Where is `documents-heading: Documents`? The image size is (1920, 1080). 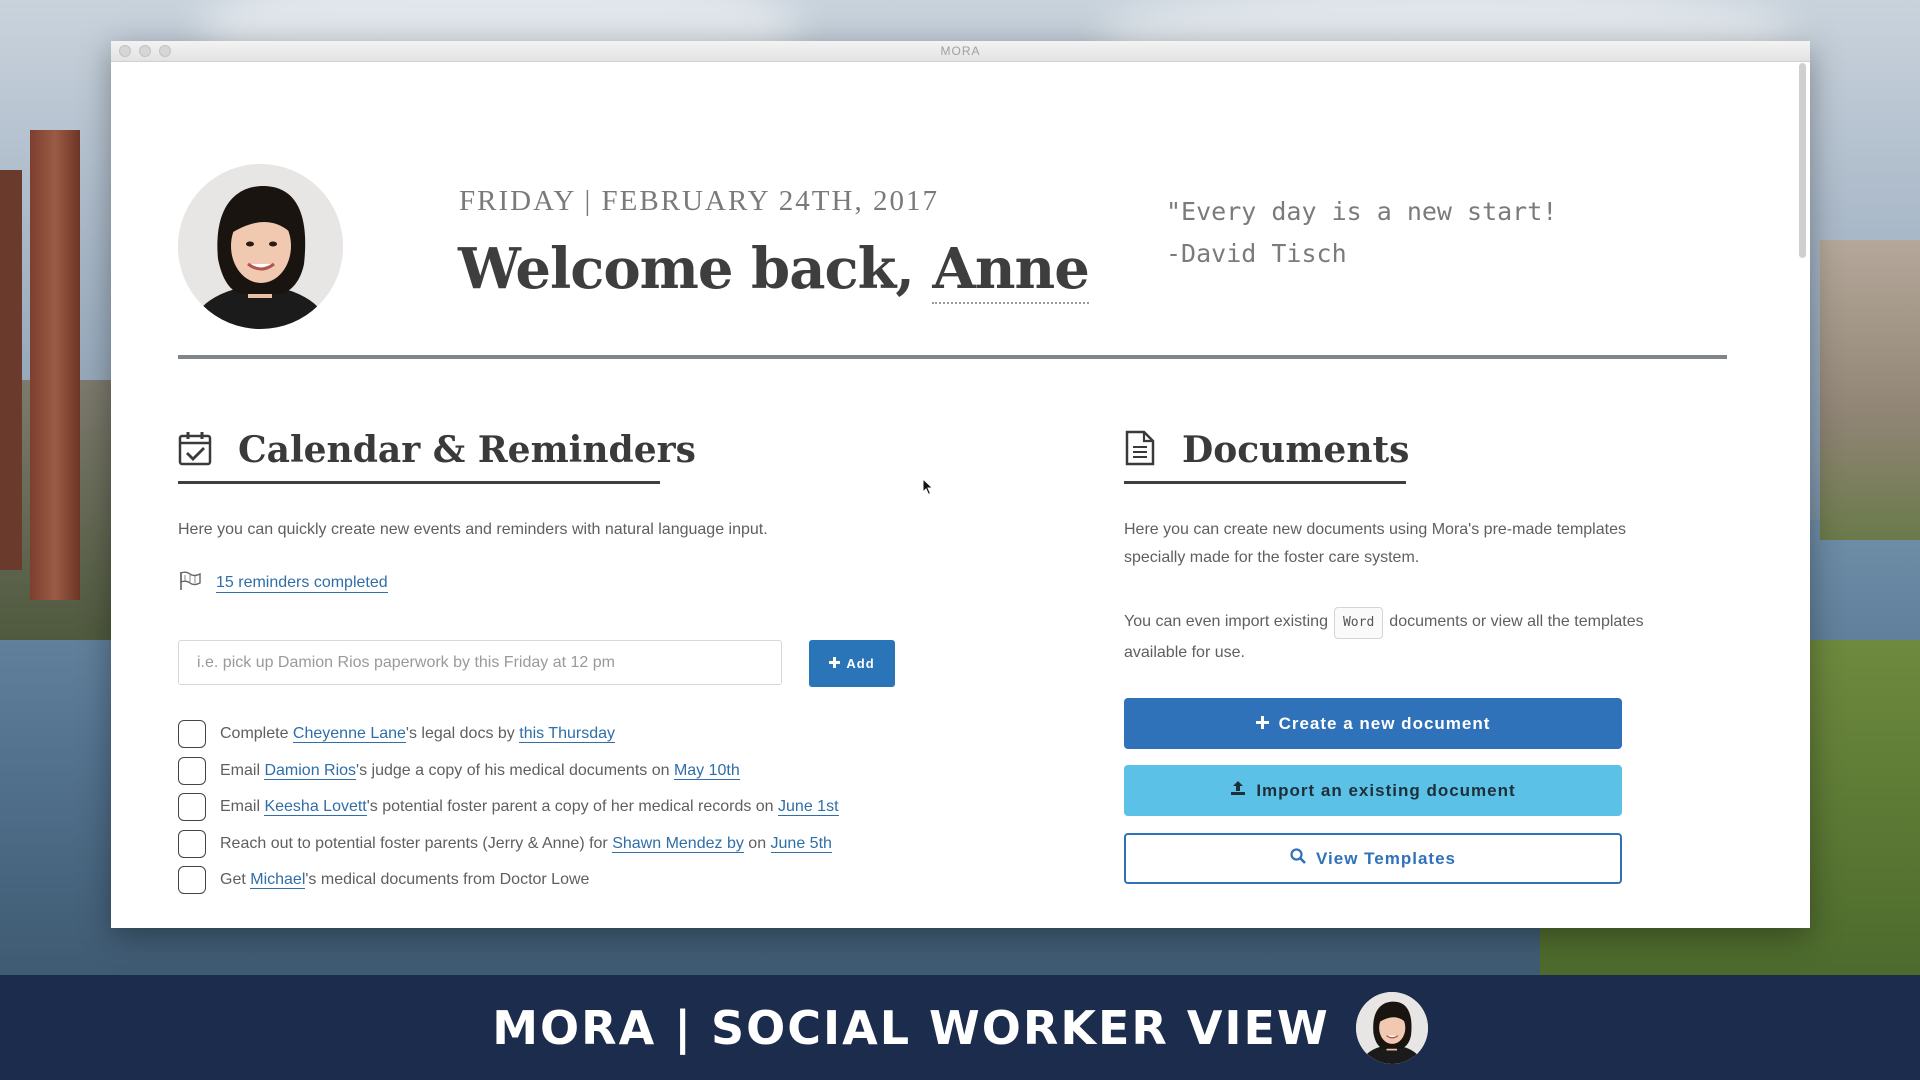 documents-heading: Documents is located at coordinates (1296, 450).